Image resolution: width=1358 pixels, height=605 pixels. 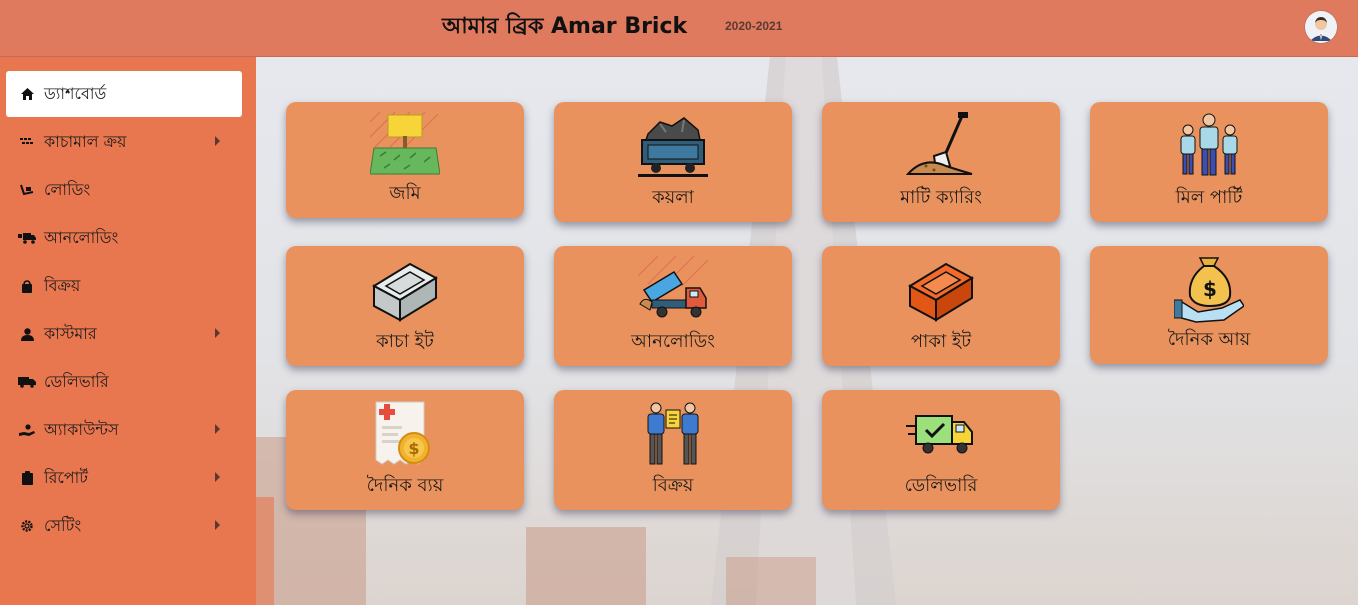 I want to click on tile-sale: বিক্রয়, so click(x=673, y=450).